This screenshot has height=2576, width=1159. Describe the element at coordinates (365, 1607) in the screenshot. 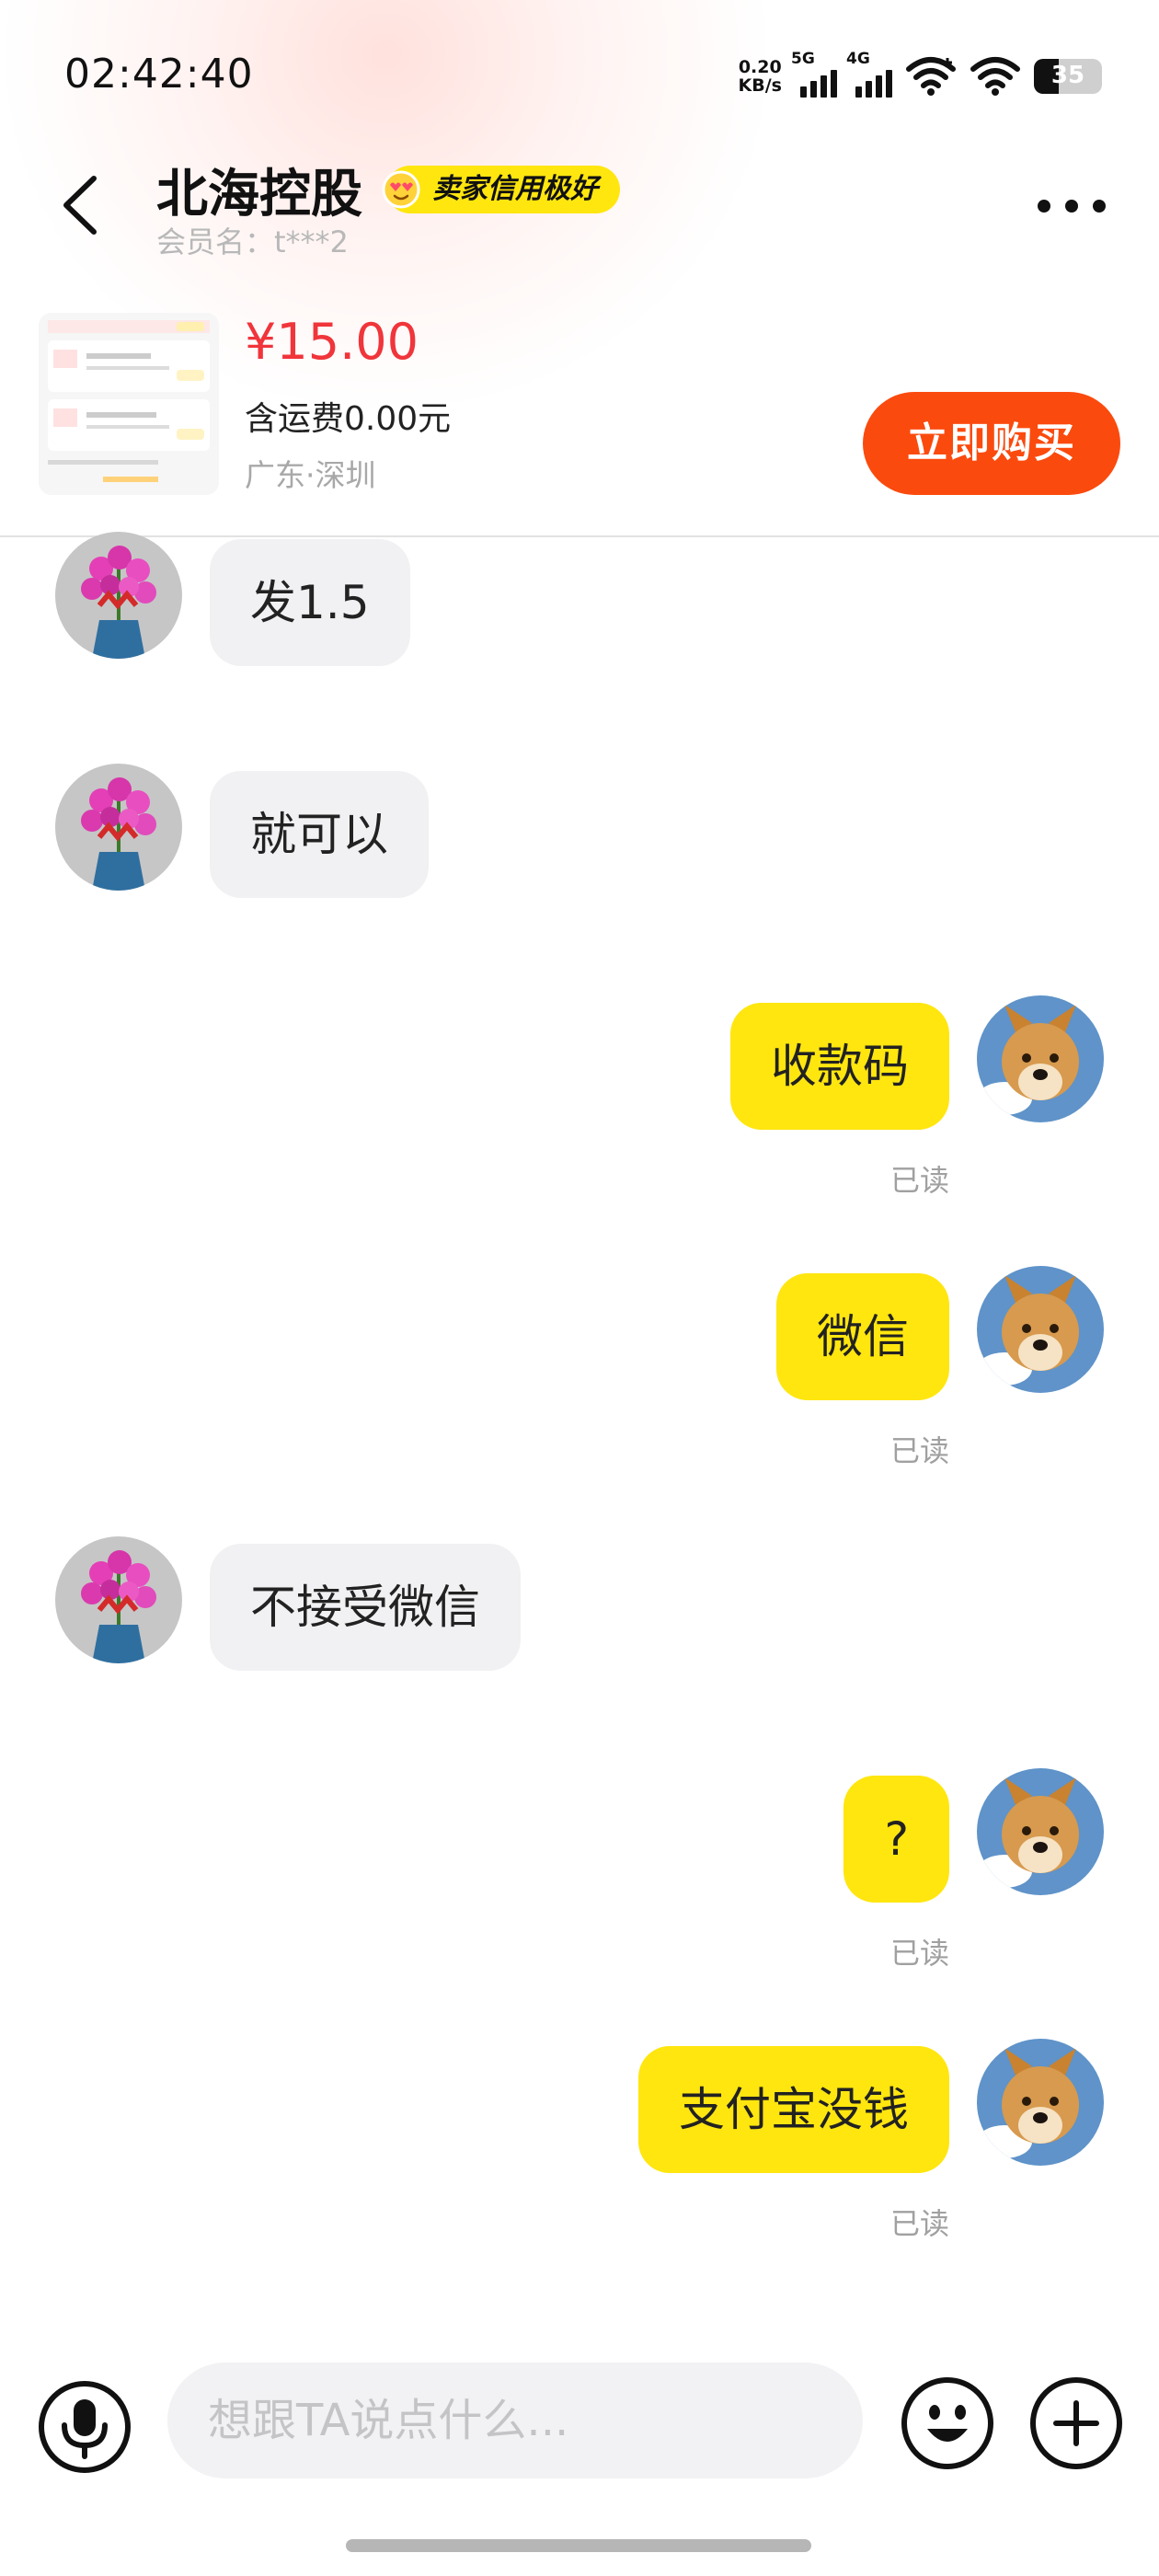

I see `message-bubble: 不接受微信` at that location.